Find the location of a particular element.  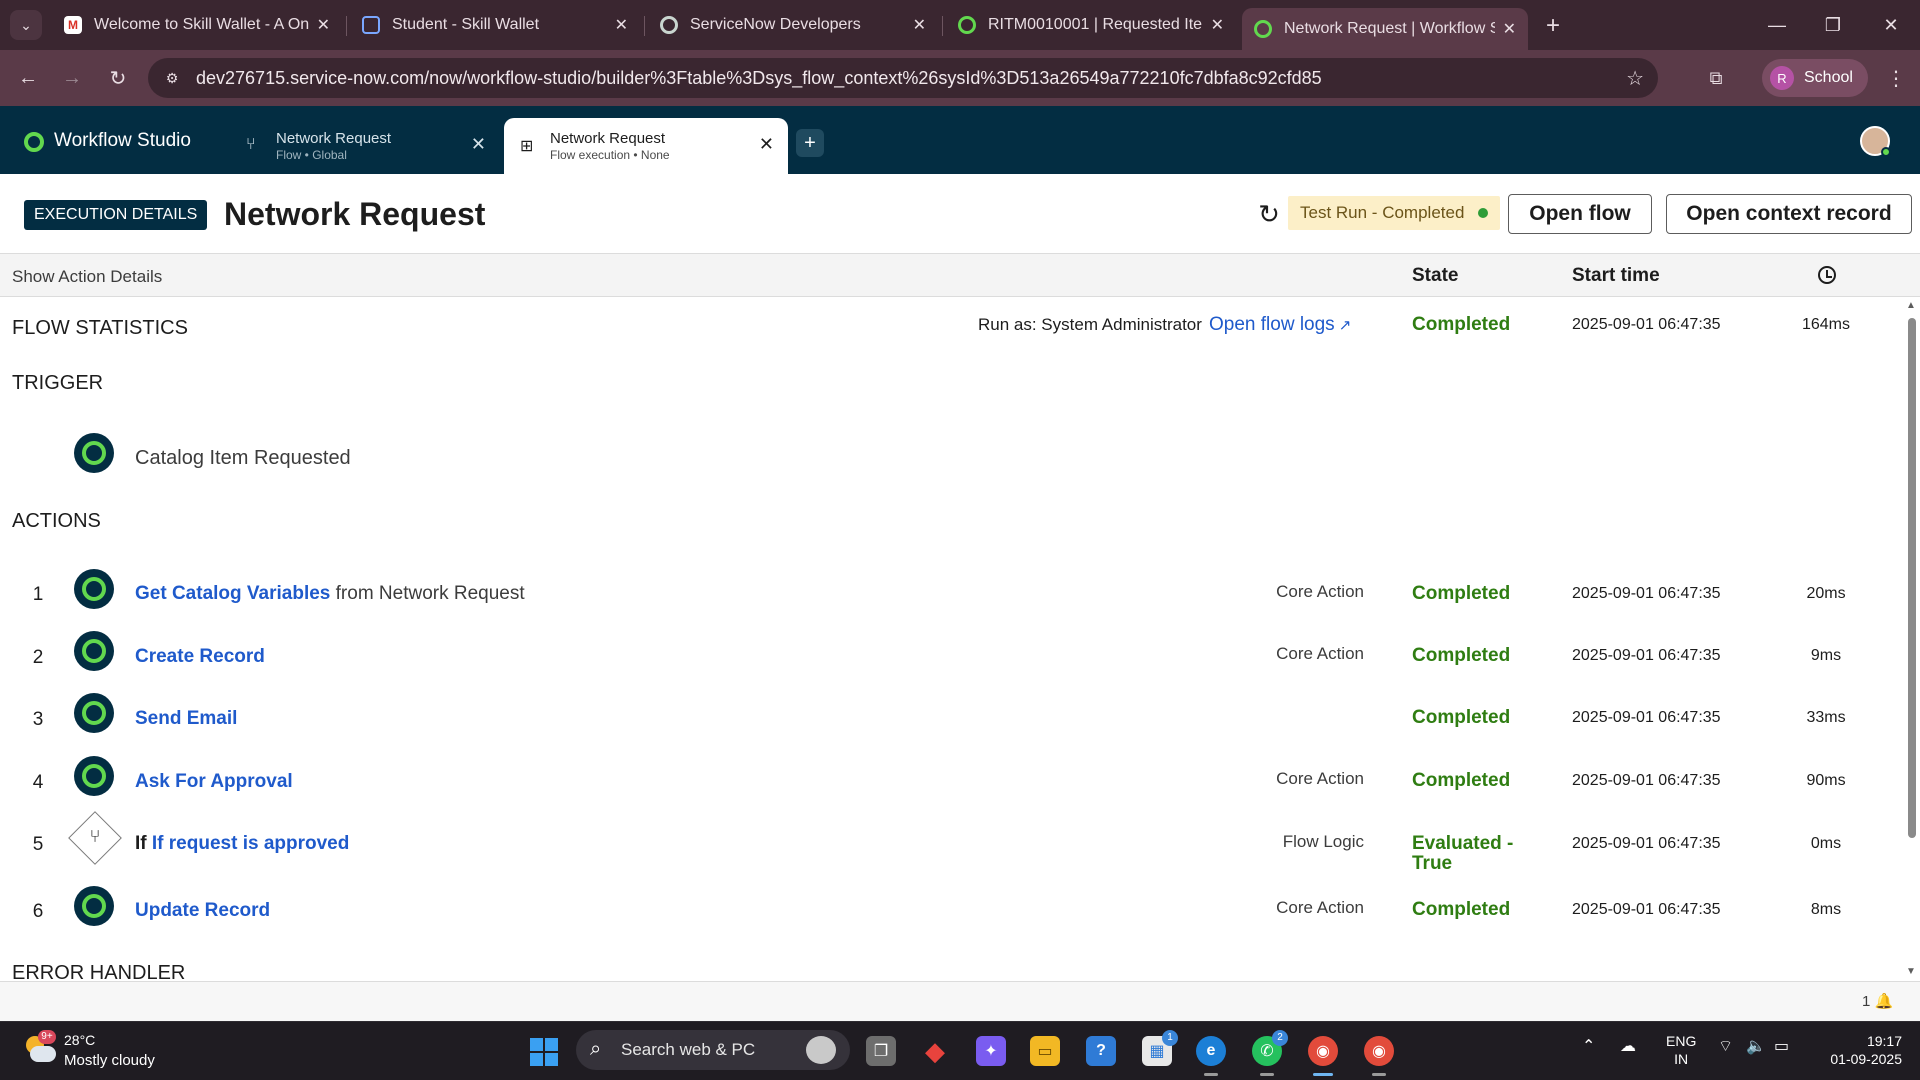

user-avatar is located at coordinates (1875, 141).